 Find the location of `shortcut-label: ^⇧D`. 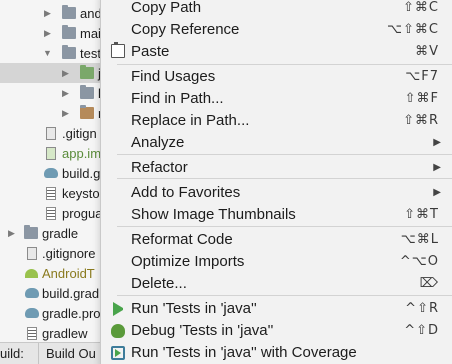

shortcut-label: ^⇧D is located at coordinates (421, 330).